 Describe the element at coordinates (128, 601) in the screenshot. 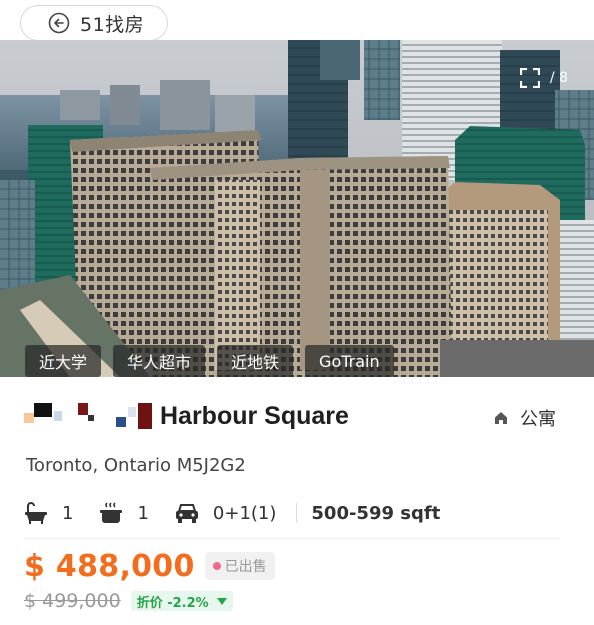

I see `original-price-row: $ 499,000 折价 -2.2%` at that location.